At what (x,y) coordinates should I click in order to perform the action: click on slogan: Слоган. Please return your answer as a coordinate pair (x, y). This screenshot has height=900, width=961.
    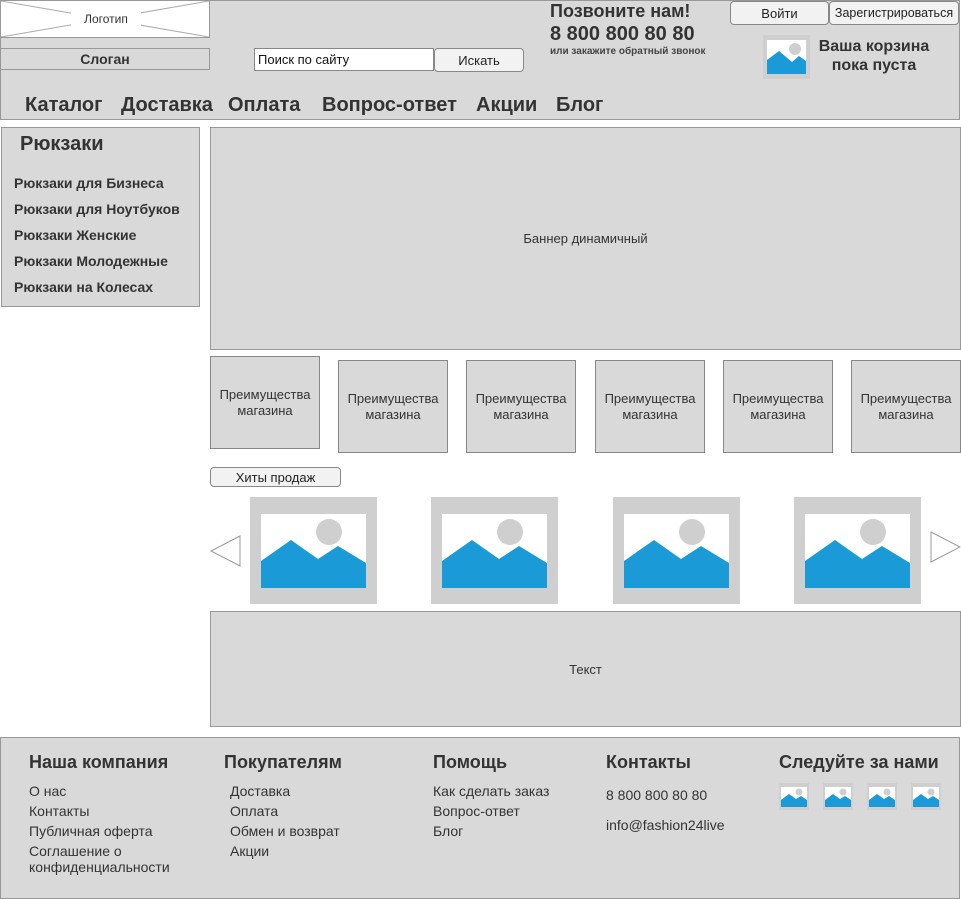
    Looking at the image, I should click on (105, 59).